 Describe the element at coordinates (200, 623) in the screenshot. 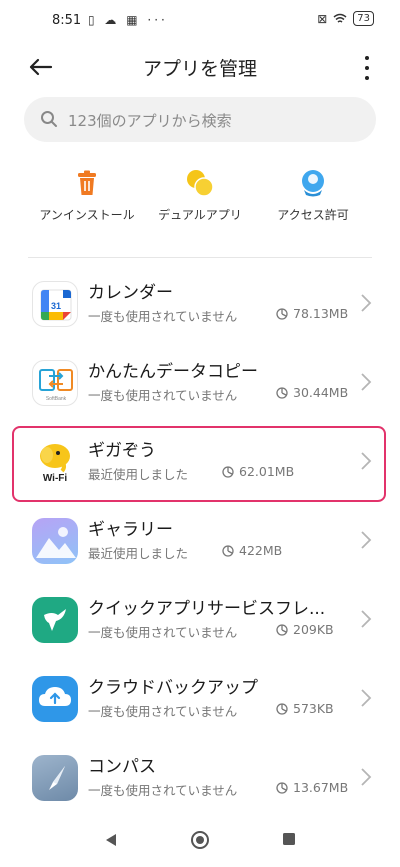

I see `app-row-quick-app: クイックアプリサービスフレ... 一度も使用されていません 209KB` at that location.